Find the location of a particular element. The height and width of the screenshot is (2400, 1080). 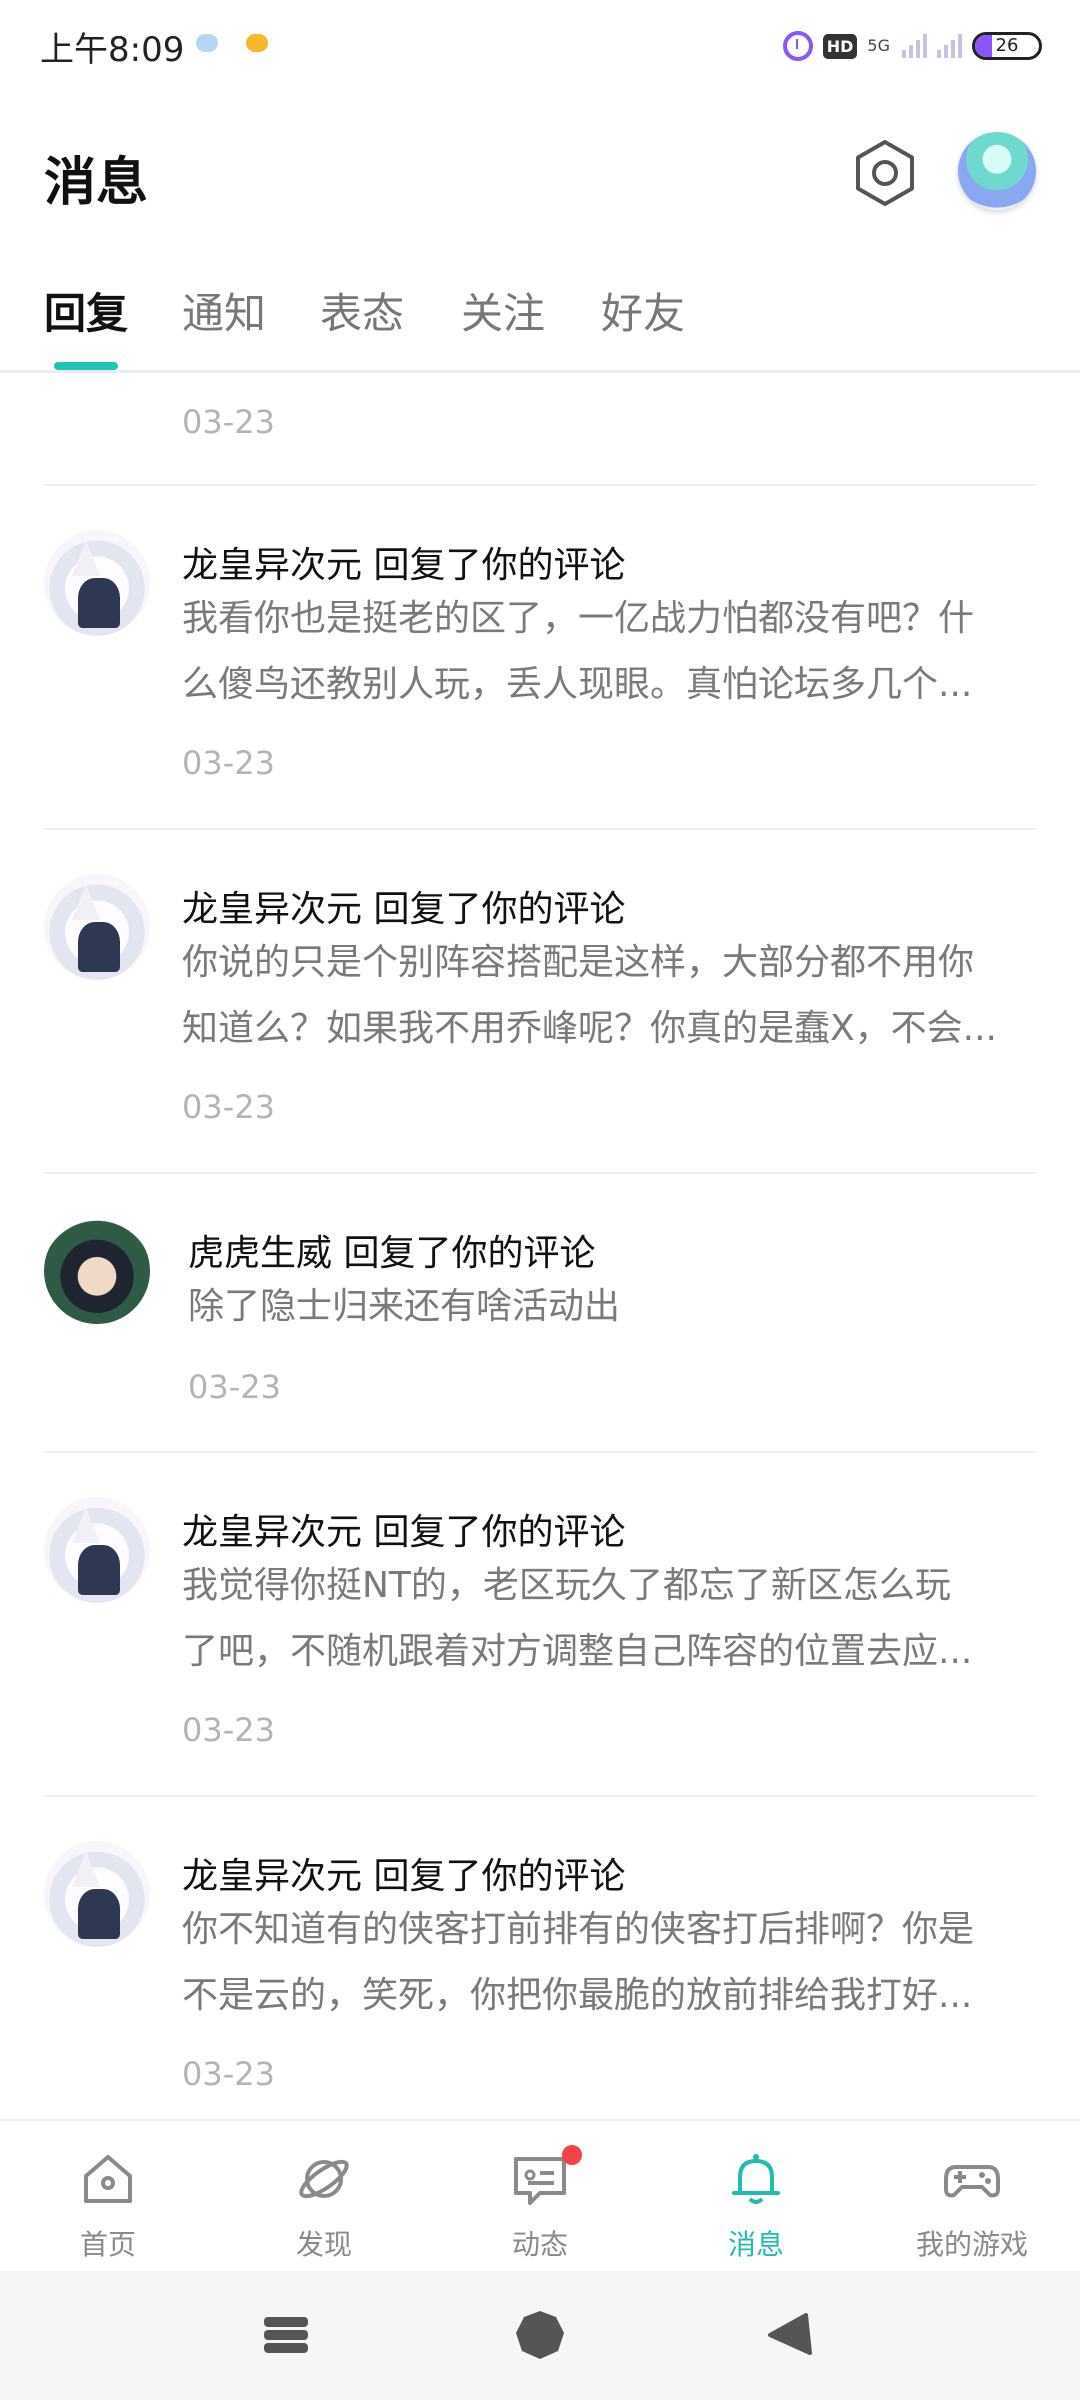

home-icon is located at coordinates (108, 2179).